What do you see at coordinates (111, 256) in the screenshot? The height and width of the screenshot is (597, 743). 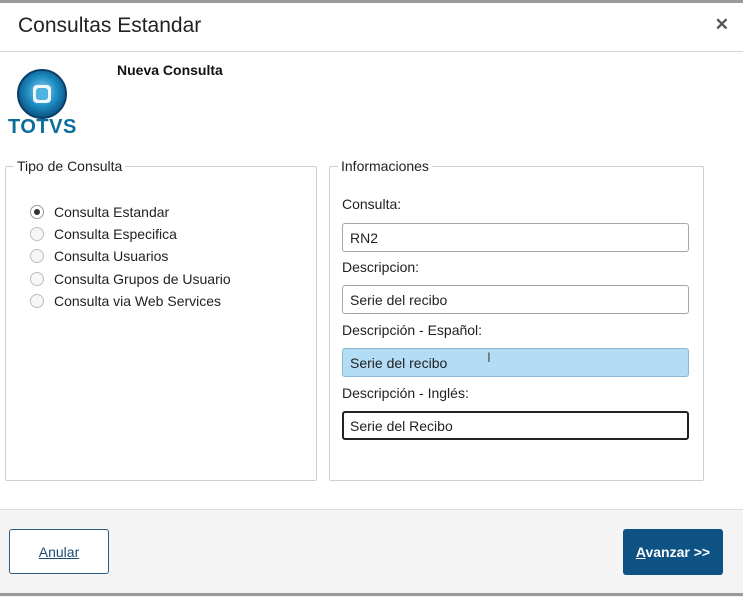 I see `radio-label: Consulta Usuarios` at bounding box center [111, 256].